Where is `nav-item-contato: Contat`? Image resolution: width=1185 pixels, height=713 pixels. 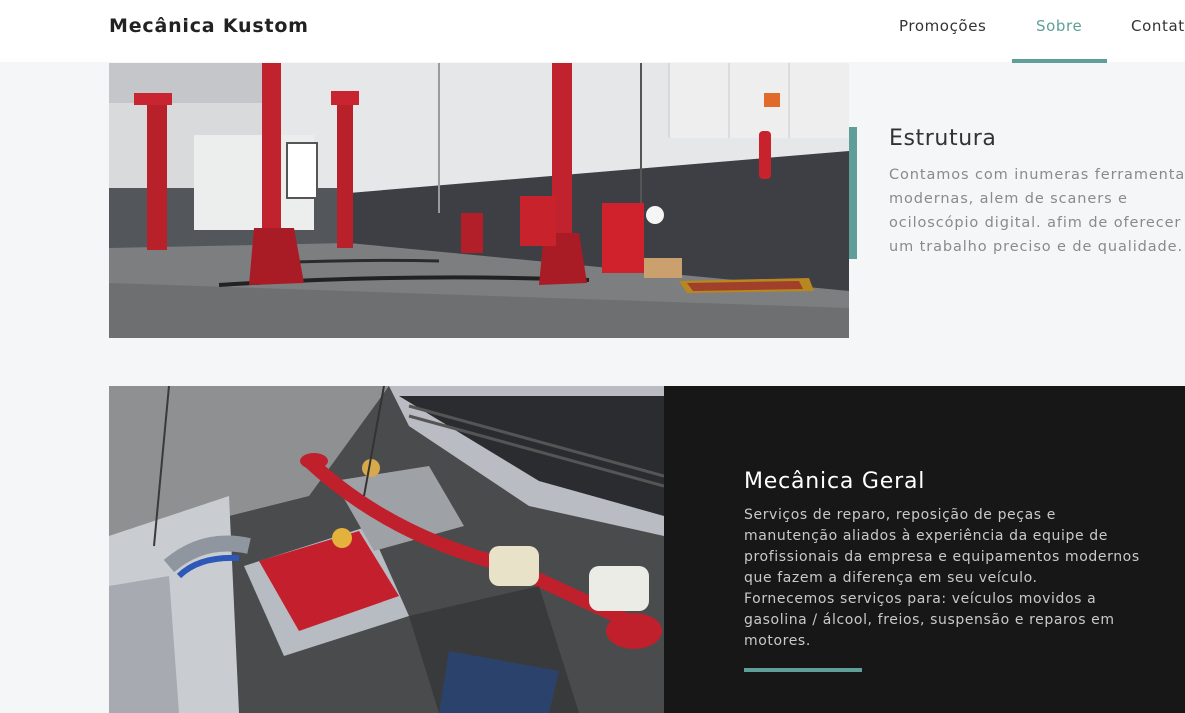
nav-item-contato: Contat is located at coordinates (1158, 26).